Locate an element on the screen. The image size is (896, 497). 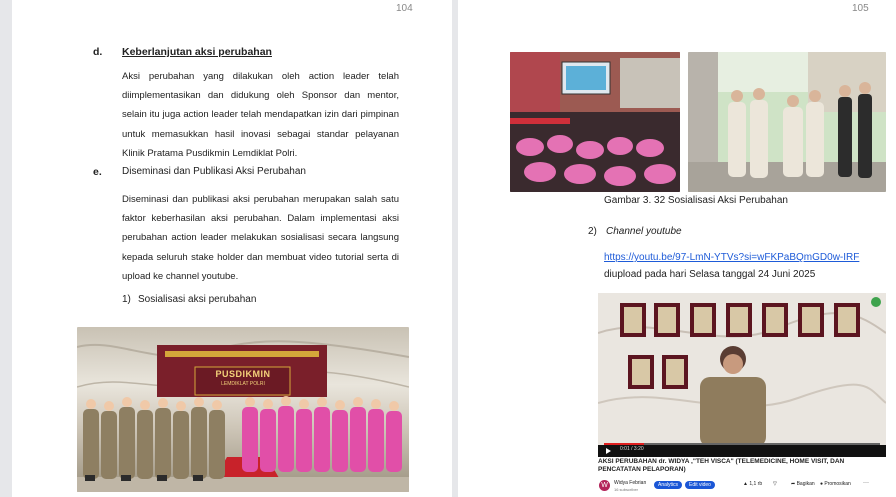
section-d-heading: Keberlanjutan aksi perubahan is located at coordinates (197, 52).